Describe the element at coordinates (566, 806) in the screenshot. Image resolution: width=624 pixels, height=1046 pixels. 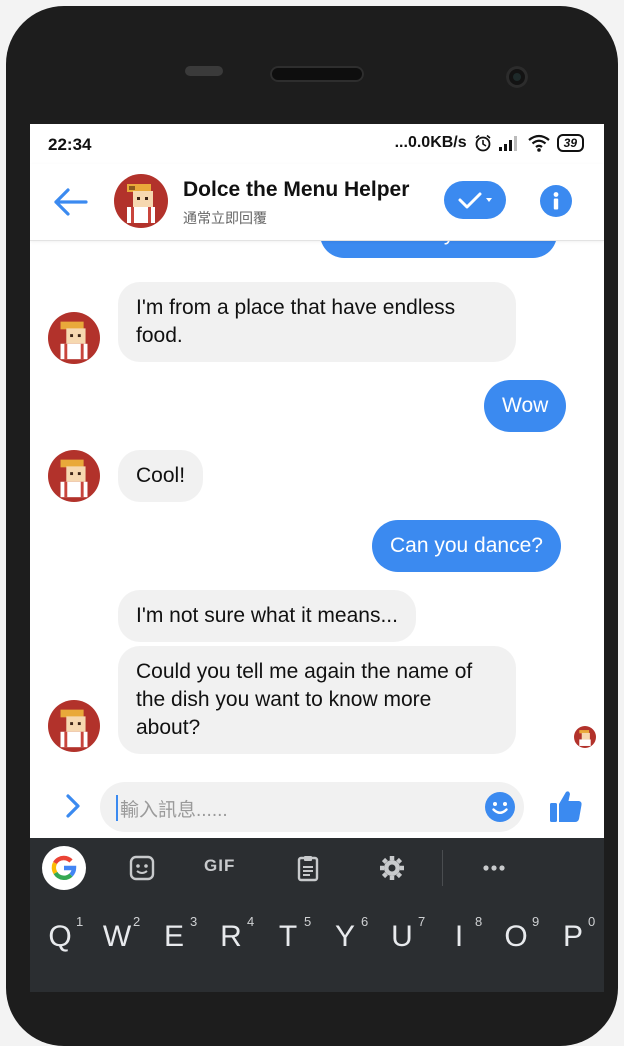
I see `thumbs-up-icon` at that location.